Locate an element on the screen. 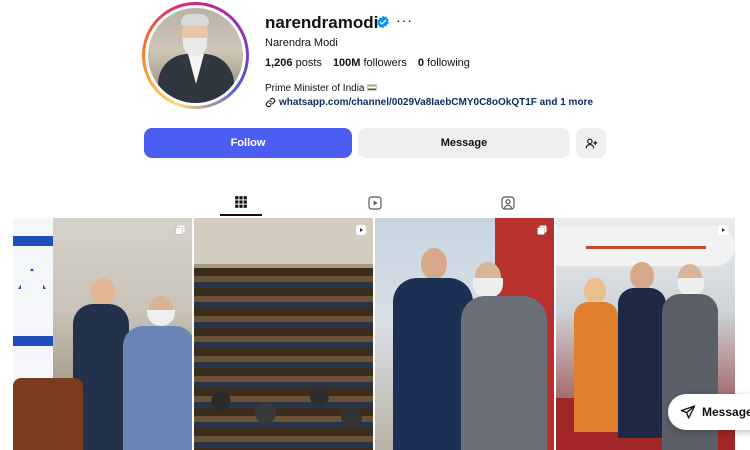 The image size is (750, 450). follow-button: Follow is located at coordinates (248, 143).